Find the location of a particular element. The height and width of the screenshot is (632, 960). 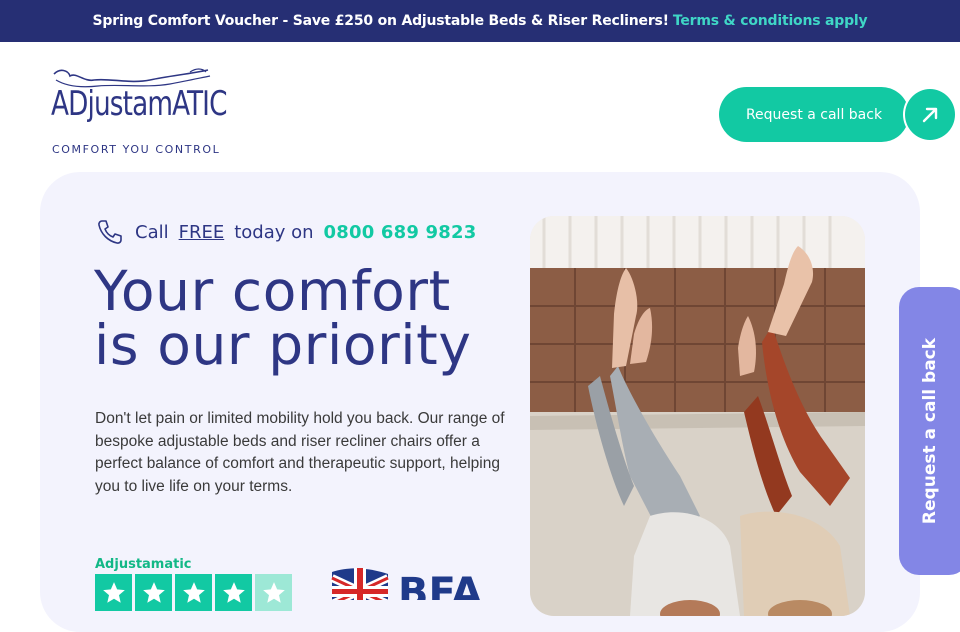

trustpilot-stars is located at coordinates (193, 592).